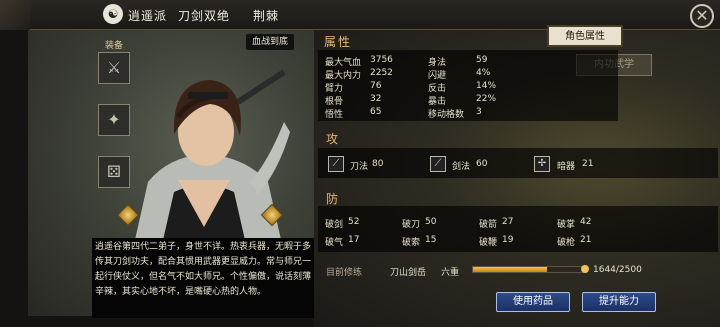 The height and width of the screenshot is (327, 720). What do you see at coordinates (508, 222) in the screenshot?
I see `defense-value: 27` at bounding box center [508, 222].